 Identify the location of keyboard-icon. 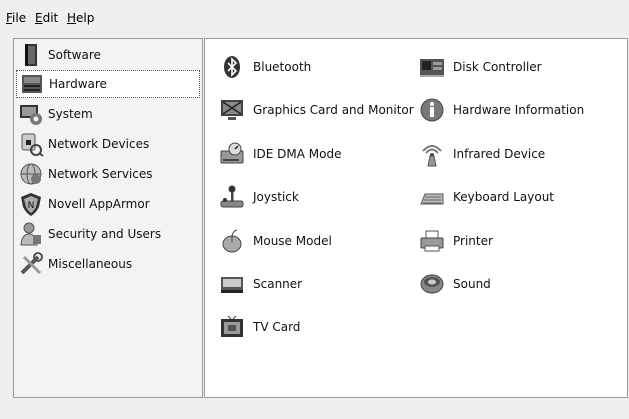
(432, 199).